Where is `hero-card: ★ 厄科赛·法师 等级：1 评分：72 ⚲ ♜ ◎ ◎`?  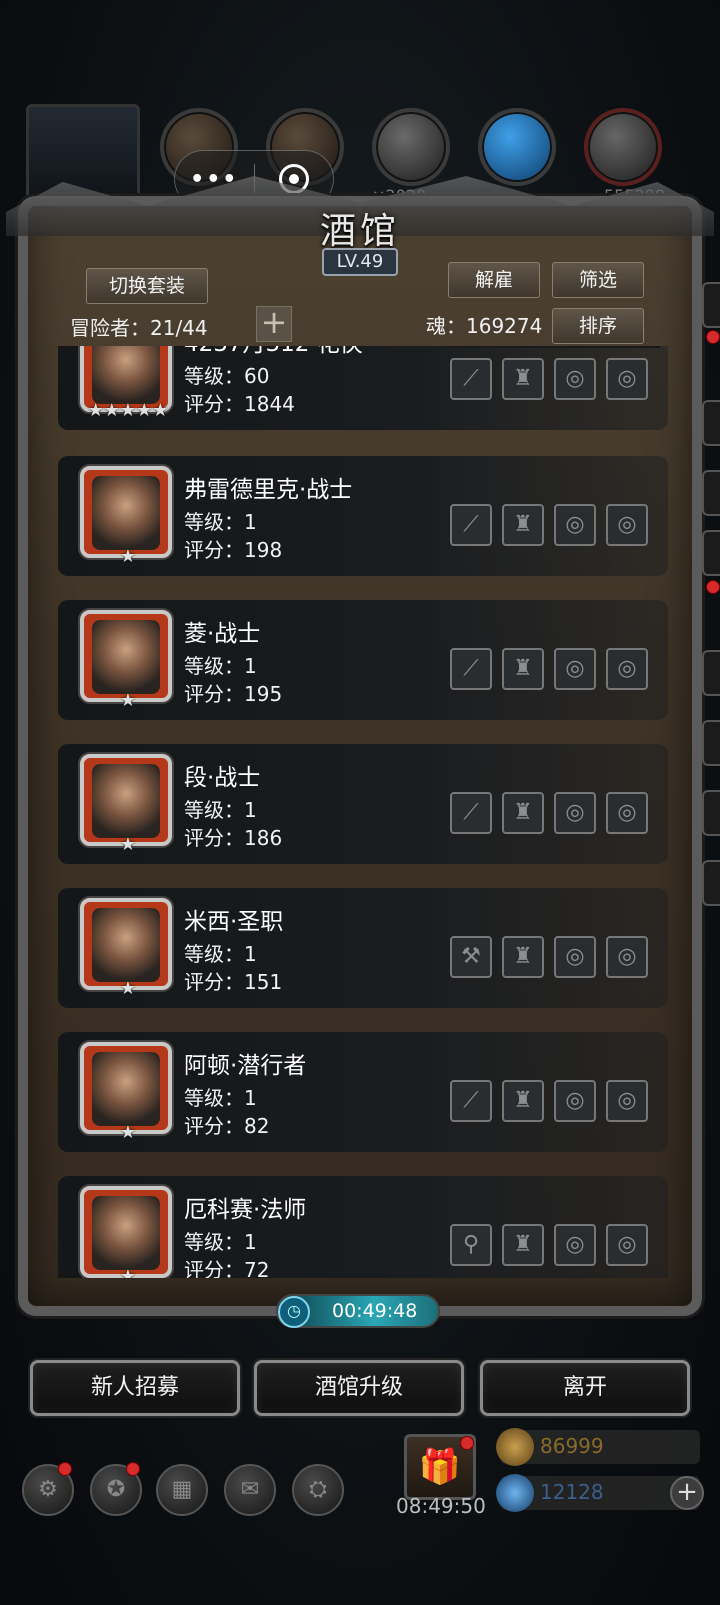 hero-card: ★ 厄科赛·法师 等级：1 评分：72 ⚲ ♜ ◎ ◎ is located at coordinates (363, 1227).